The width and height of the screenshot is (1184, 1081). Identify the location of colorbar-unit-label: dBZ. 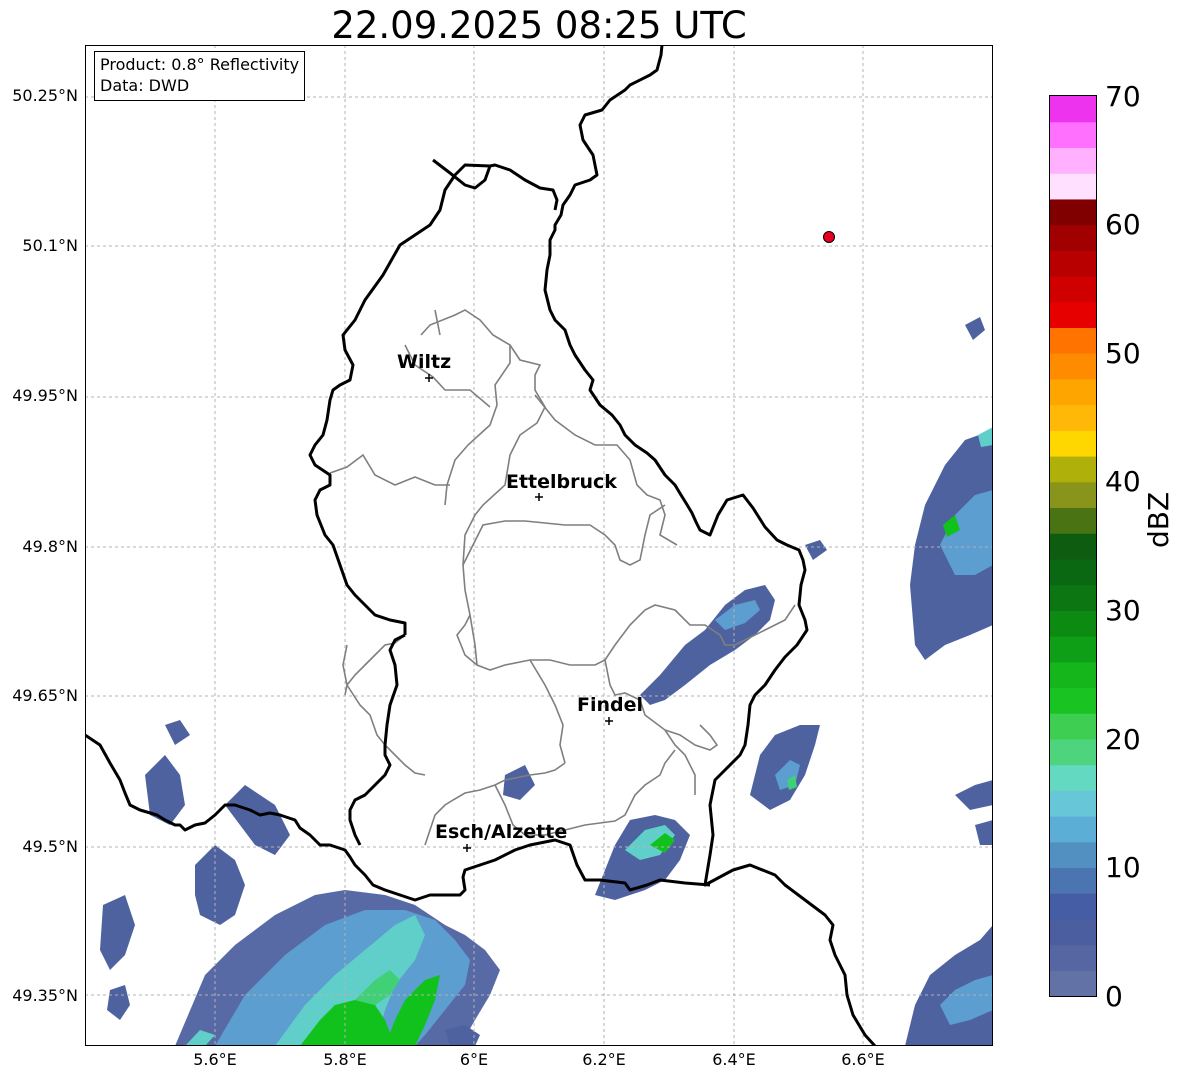
(1158, 519).